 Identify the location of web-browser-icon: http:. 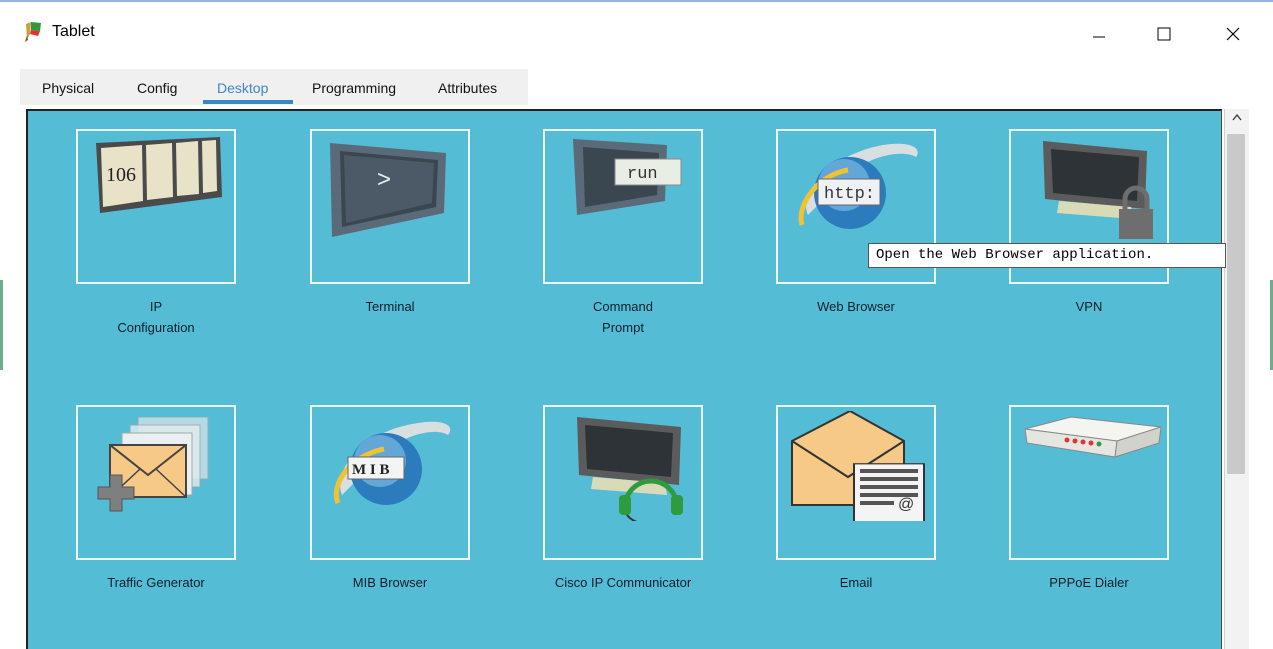
(858, 186).